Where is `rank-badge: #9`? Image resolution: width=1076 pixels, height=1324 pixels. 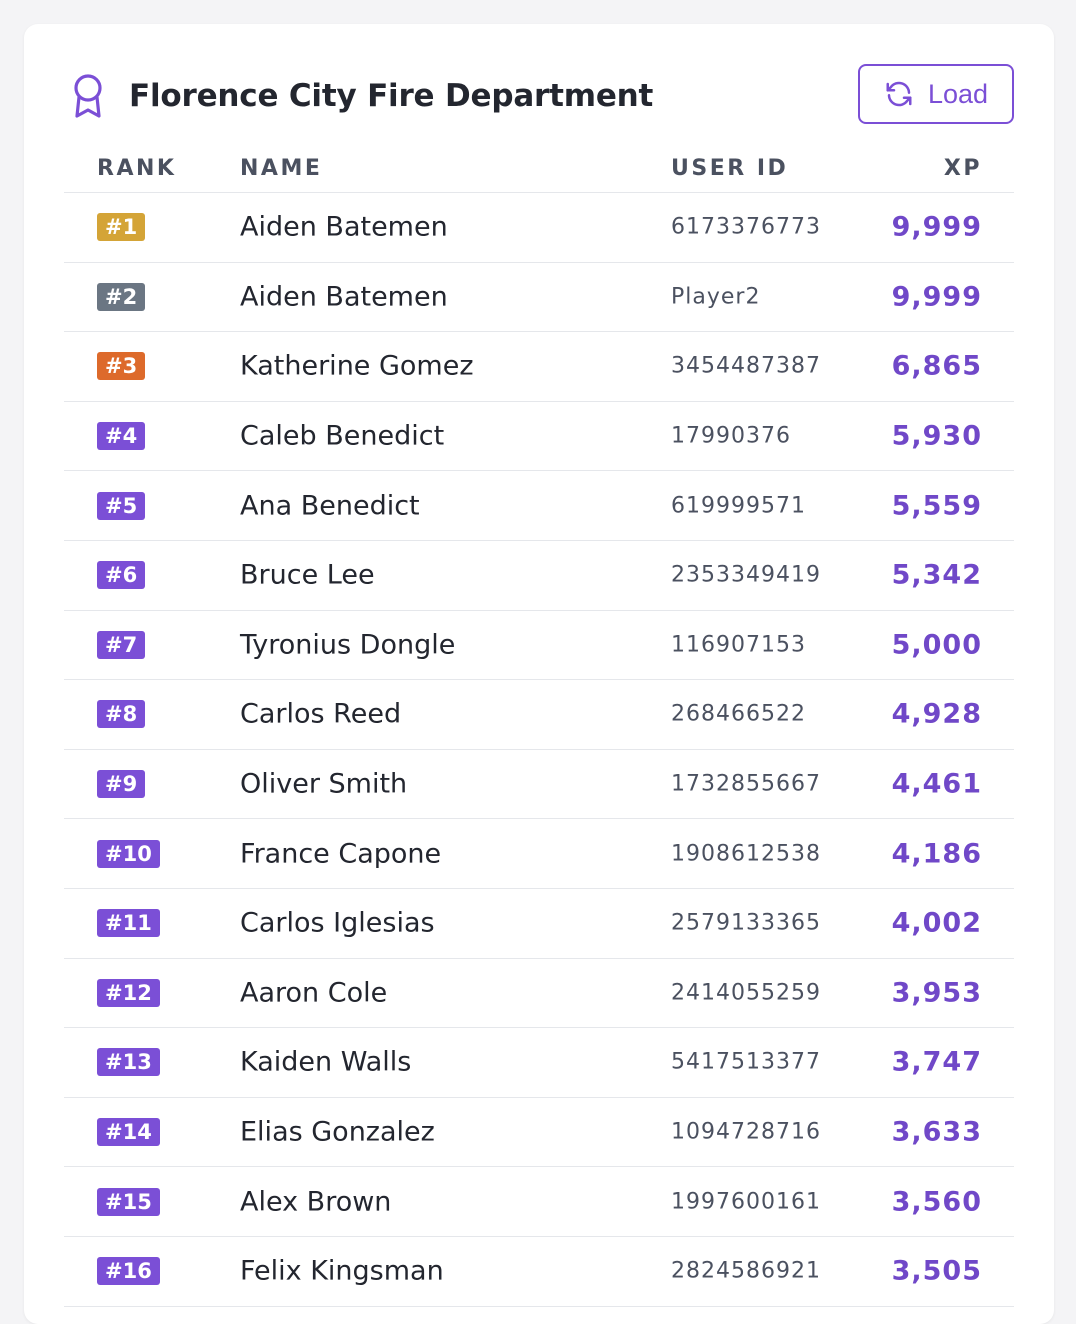 rank-badge: #9 is located at coordinates (121, 784).